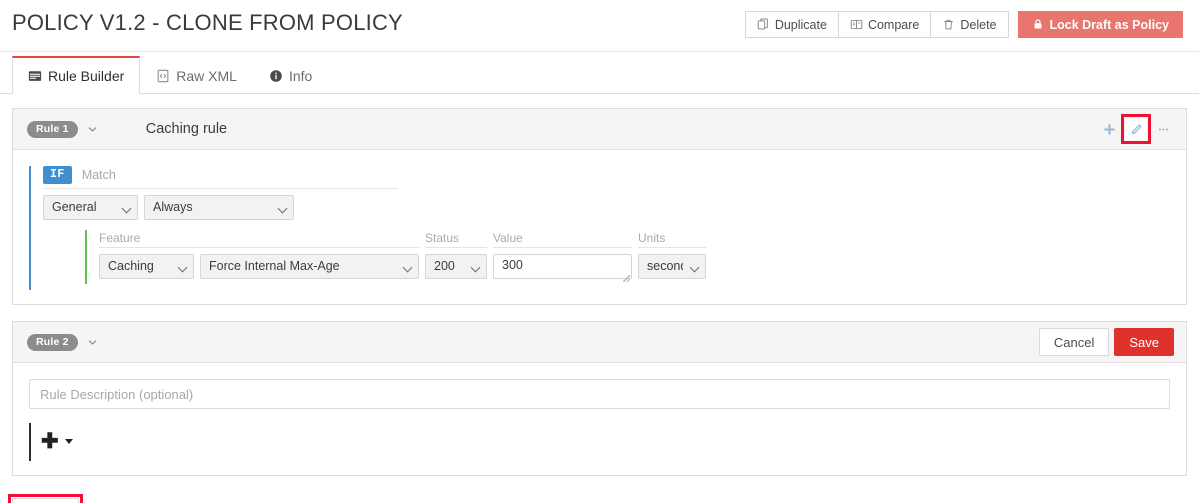 The height and width of the screenshot is (503, 1199). I want to click on scope-select-wrap: General, so click(90, 207).